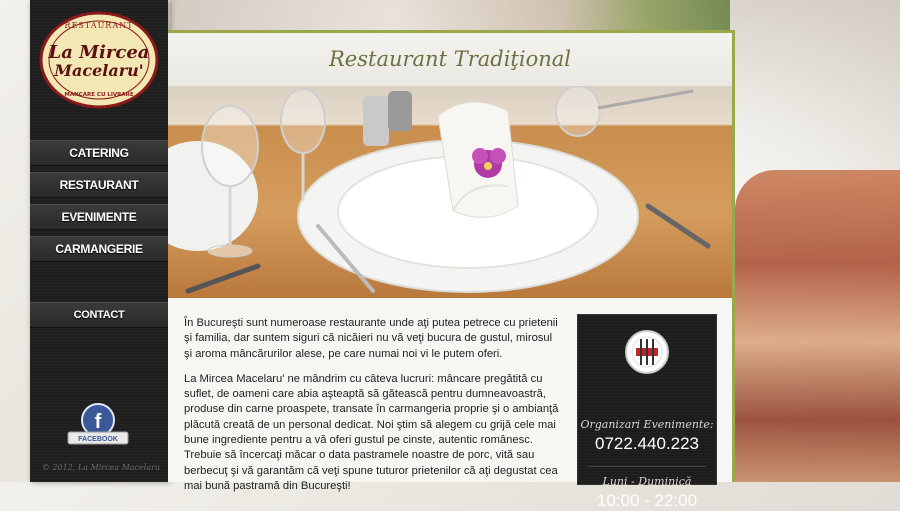 The height and width of the screenshot is (511, 900). What do you see at coordinates (450, 16) in the screenshot?
I see `background-herbs` at bounding box center [450, 16].